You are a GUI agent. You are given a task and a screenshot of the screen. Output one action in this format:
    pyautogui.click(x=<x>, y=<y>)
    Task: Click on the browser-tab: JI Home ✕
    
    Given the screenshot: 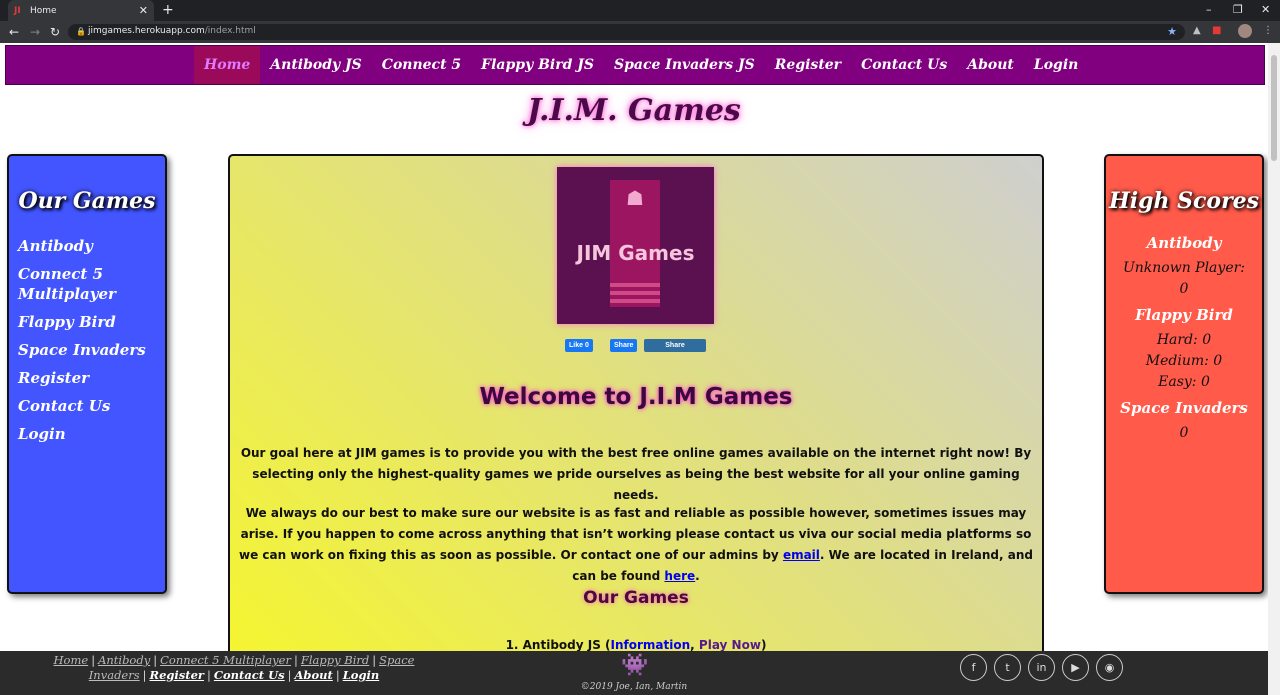 What is the action you would take?
    pyautogui.click(x=81, y=10)
    